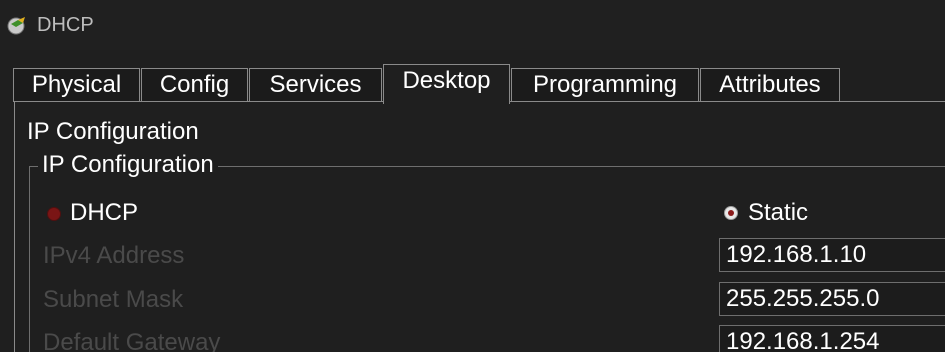 The image size is (945, 352). I want to click on tab-services: Services, so click(315, 85).